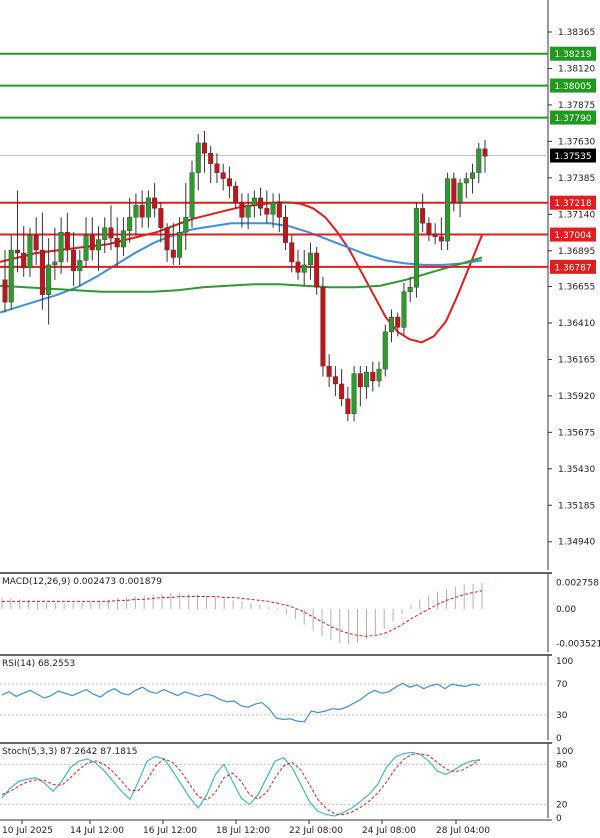 The width and height of the screenshot is (600, 838). I want to click on macd-tick-label: 0.00, so click(566, 610).